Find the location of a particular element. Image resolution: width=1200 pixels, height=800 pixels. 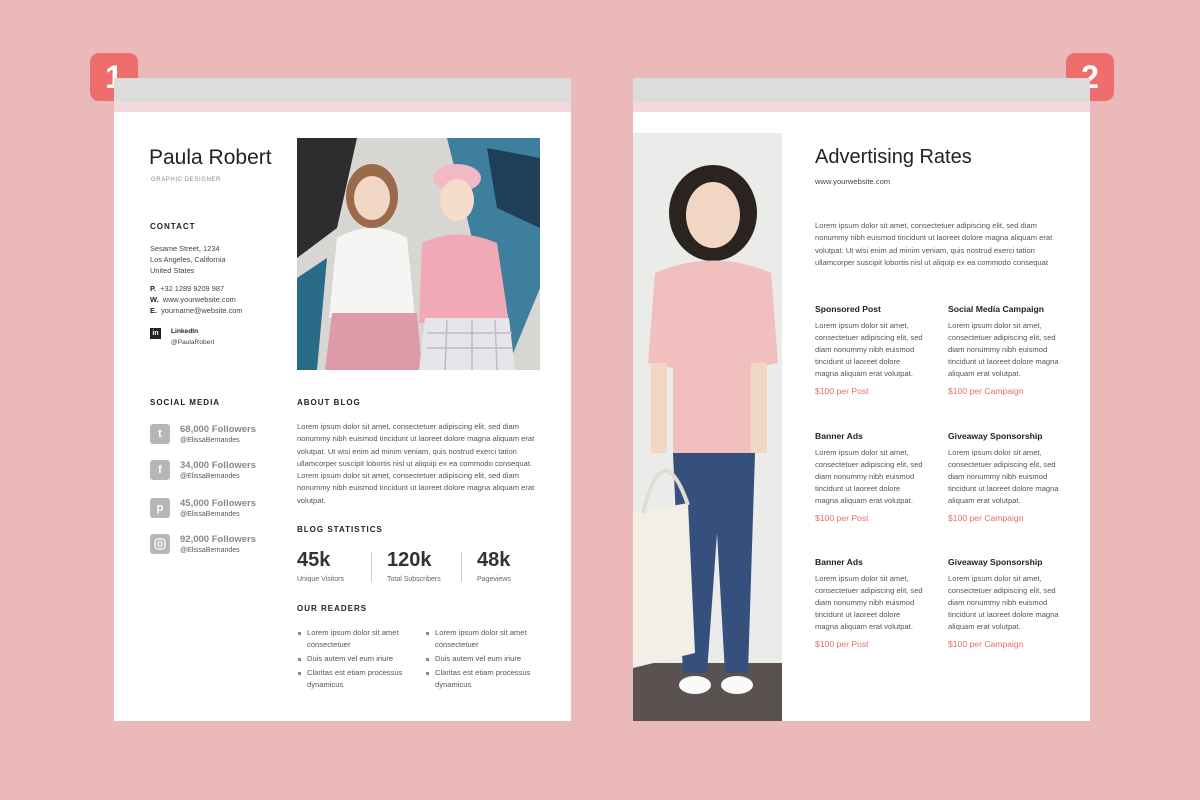

blog-statistics-heading: BLOG STATISTICS is located at coordinates (340, 529).